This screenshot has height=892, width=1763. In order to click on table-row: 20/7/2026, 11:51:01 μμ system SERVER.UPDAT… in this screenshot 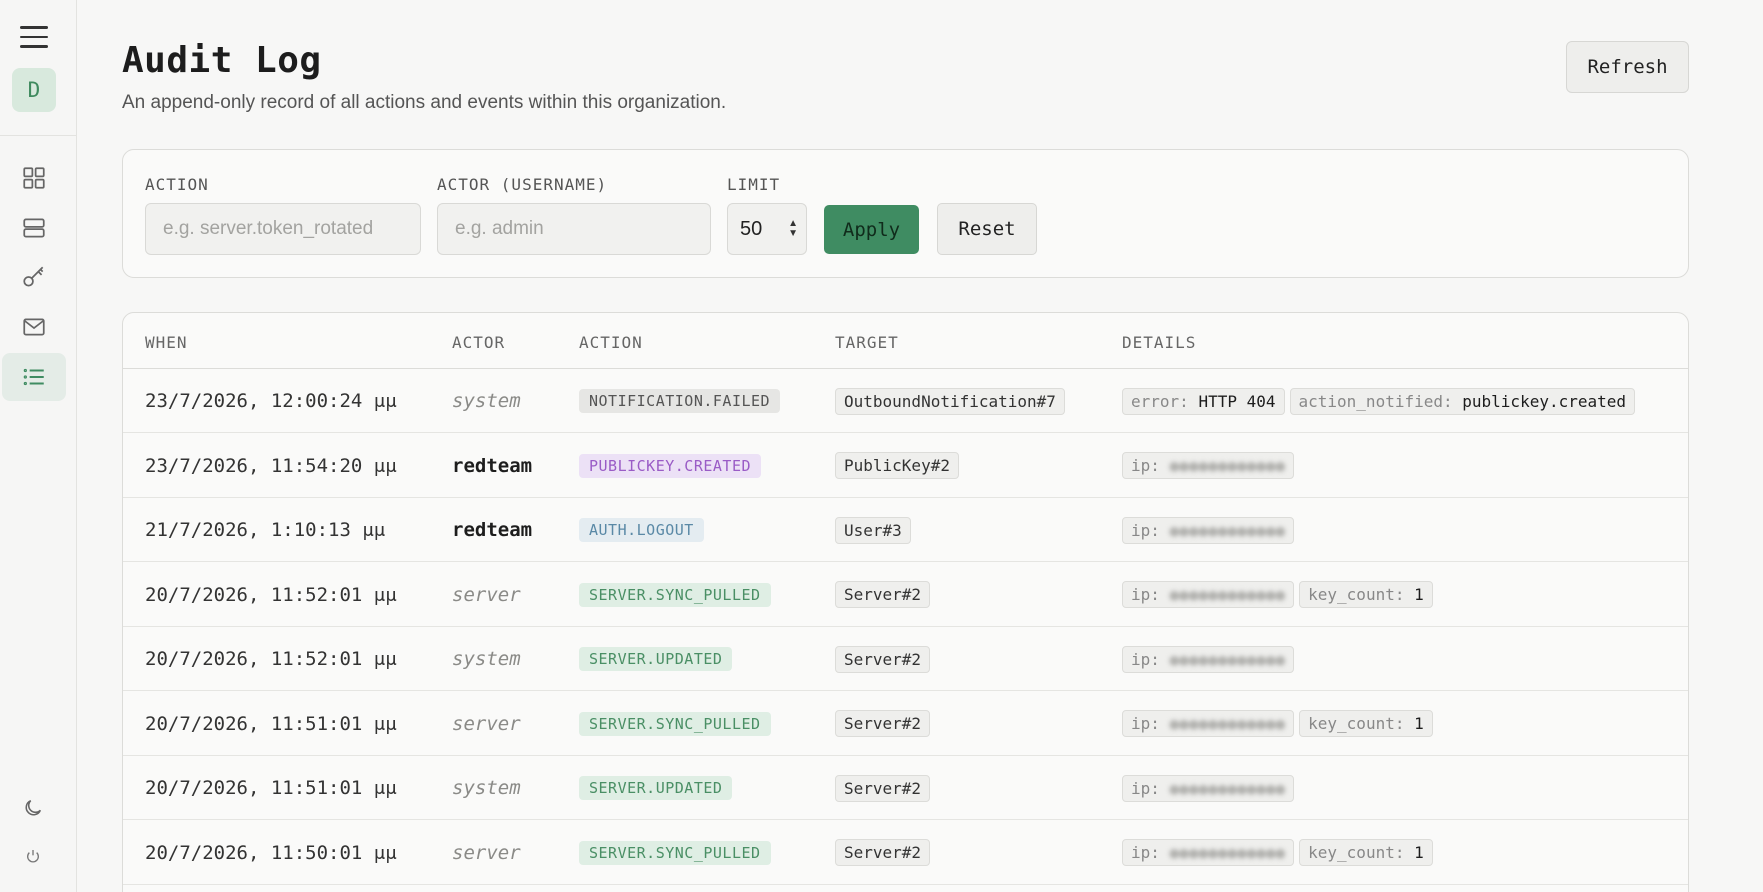, I will do `click(905, 788)`.